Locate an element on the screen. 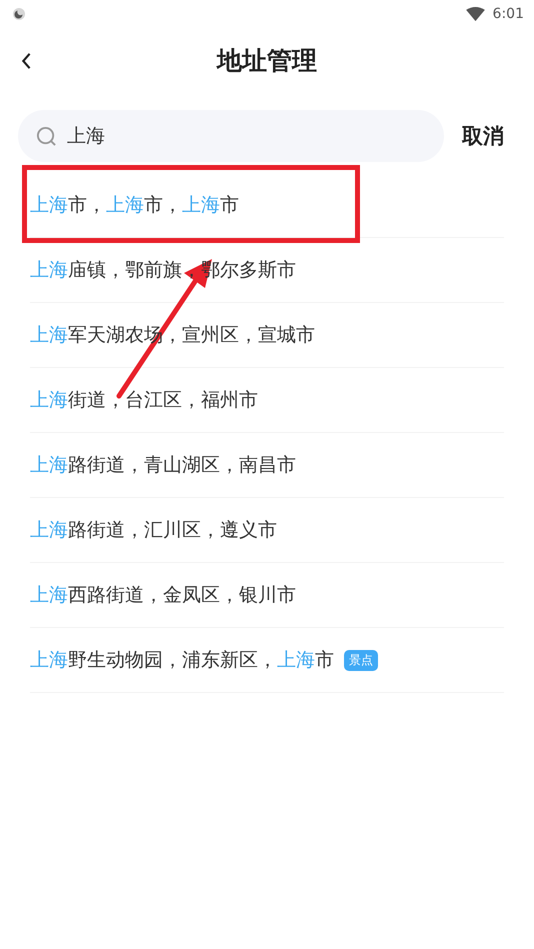  search-input: 上海 is located at coordinates (217, 136).